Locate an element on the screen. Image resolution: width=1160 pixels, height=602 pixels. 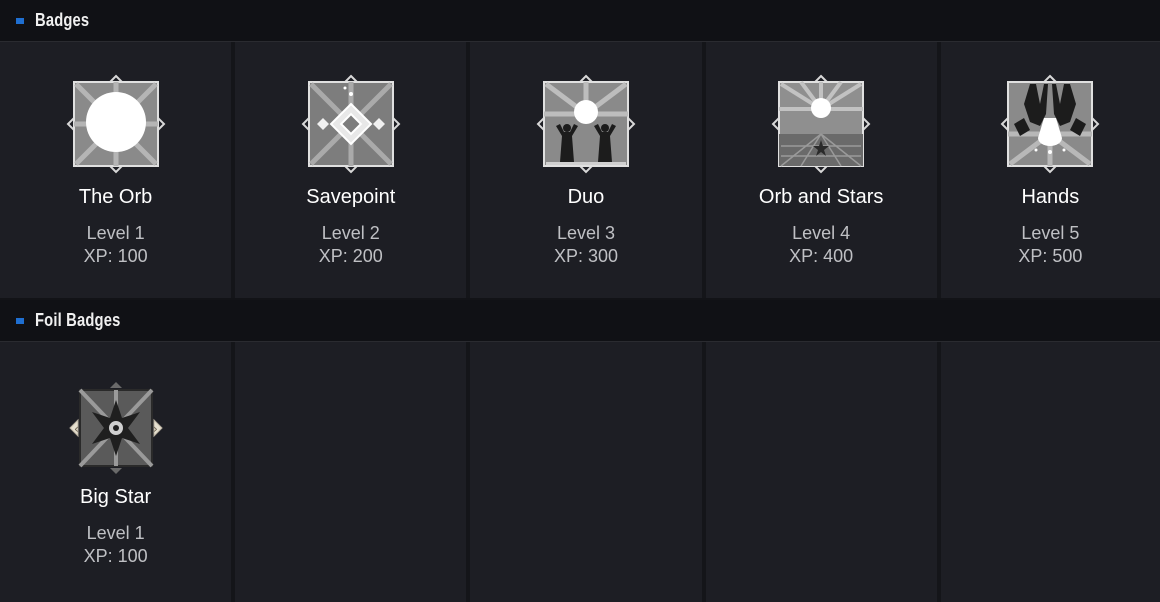
big-star-foil-badge-icon: ‹ › is located at coordinates (115, 428).